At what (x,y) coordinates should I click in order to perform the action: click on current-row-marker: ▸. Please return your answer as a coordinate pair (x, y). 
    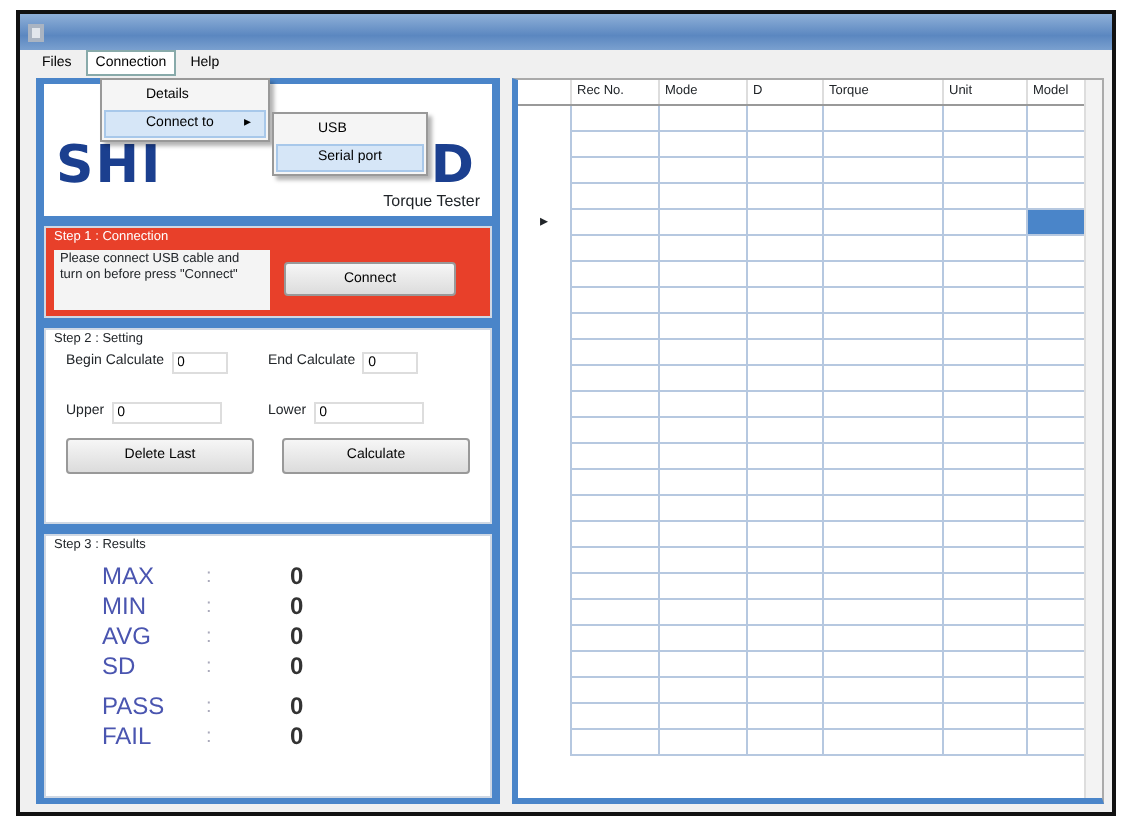
    Looking at the image, I should click on (543, 220).